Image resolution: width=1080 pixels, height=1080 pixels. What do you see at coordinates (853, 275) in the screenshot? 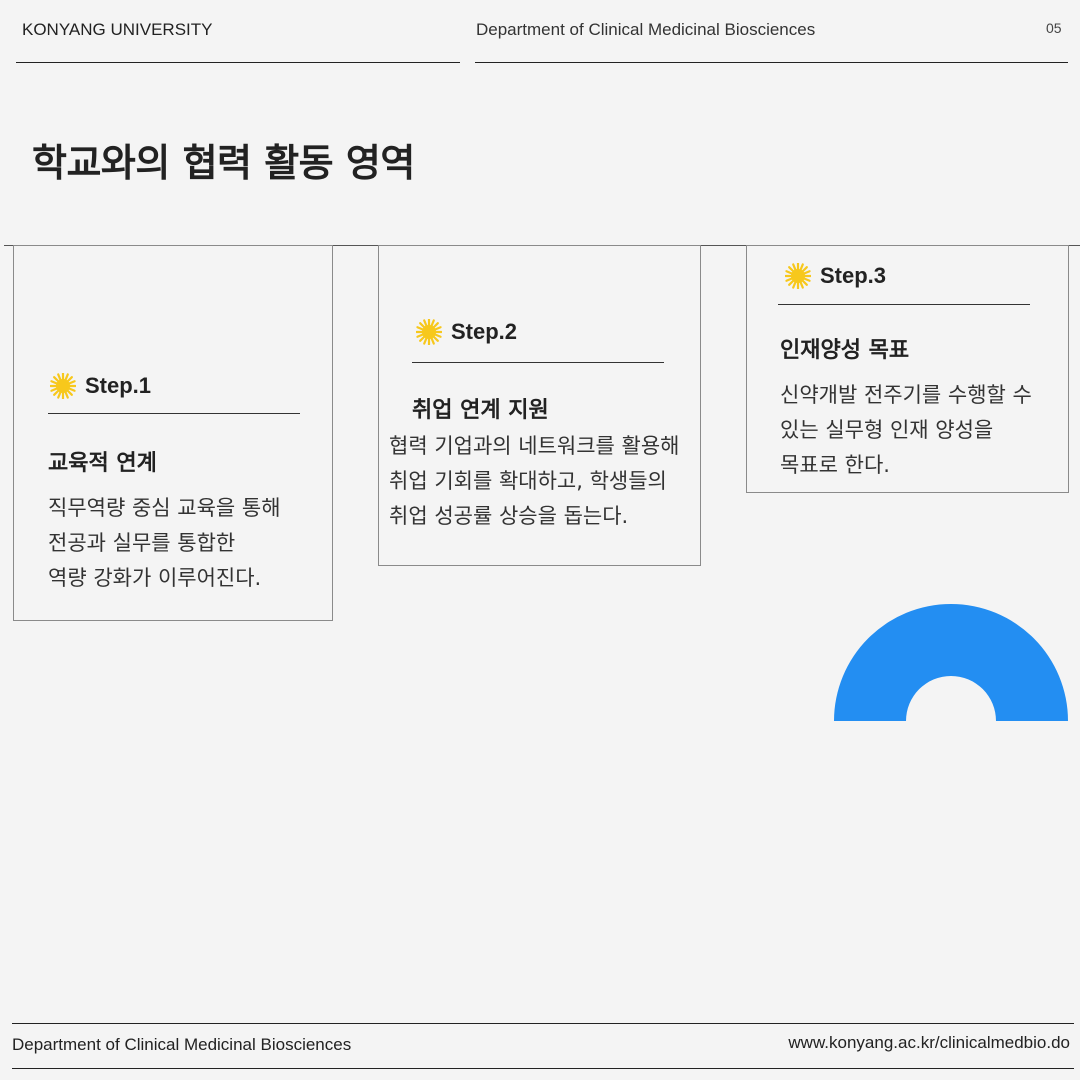
I see `step-3-label: Step.3` at bounding box center [853, 275].